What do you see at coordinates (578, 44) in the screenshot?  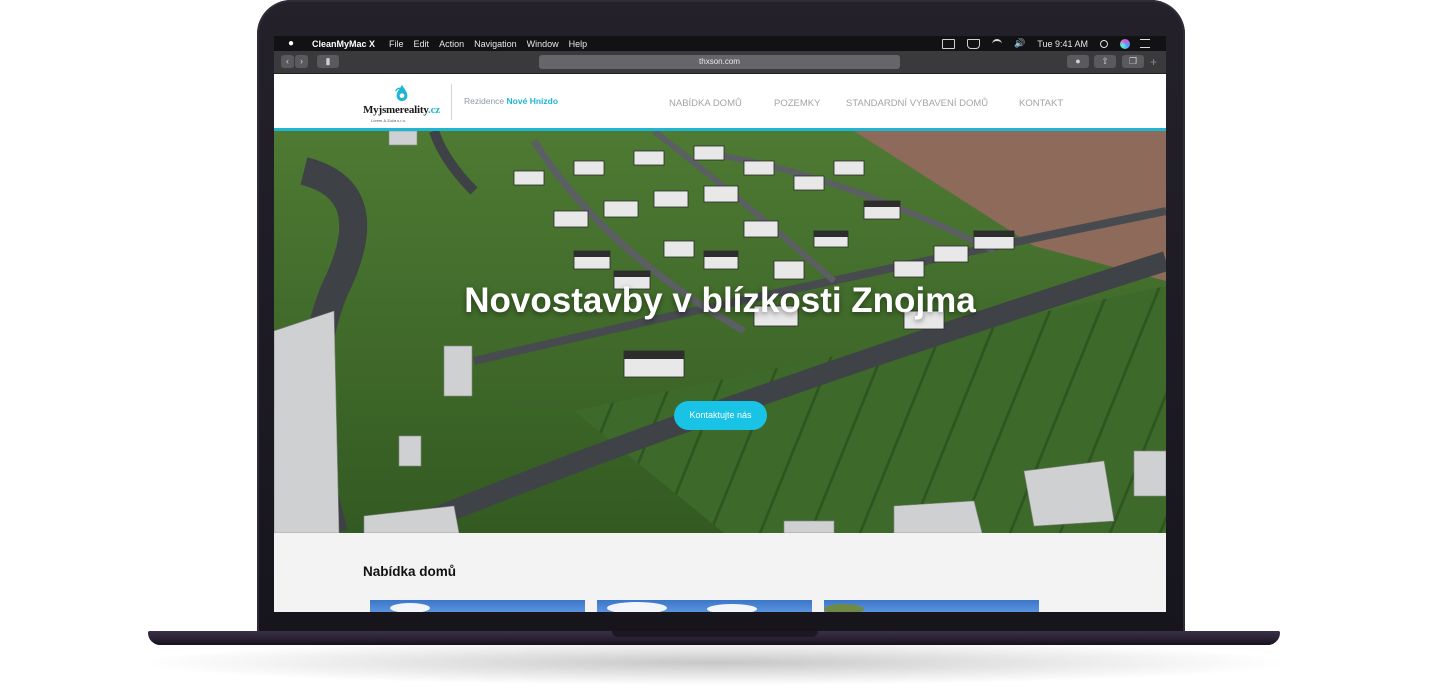 I see `menu-help: Help` at bounding box center [578, 44].